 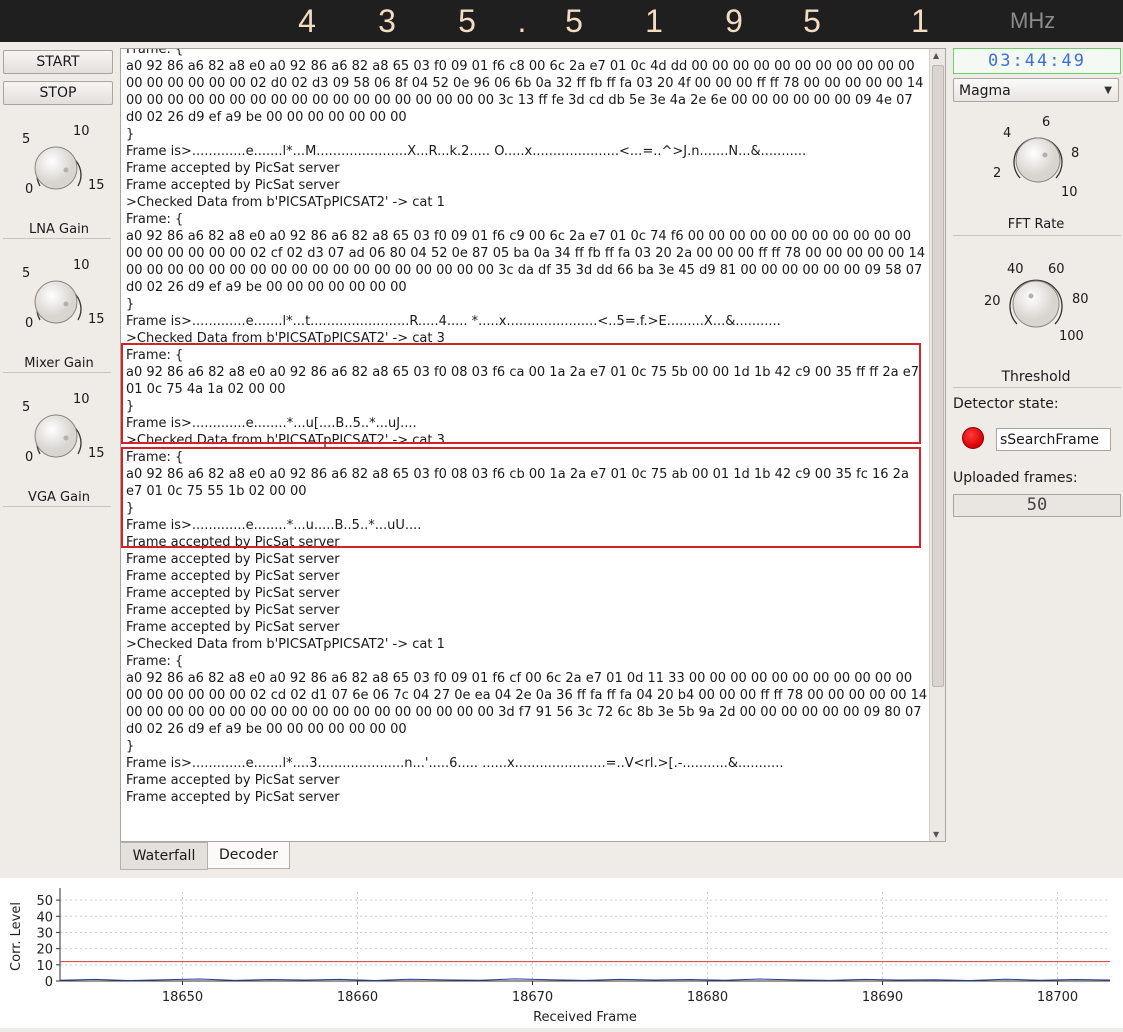 What do you see at coordinates (1036, 377) in the screenshot?
I see `threshold-label: Threshold` at bounding box center [1036, 377].